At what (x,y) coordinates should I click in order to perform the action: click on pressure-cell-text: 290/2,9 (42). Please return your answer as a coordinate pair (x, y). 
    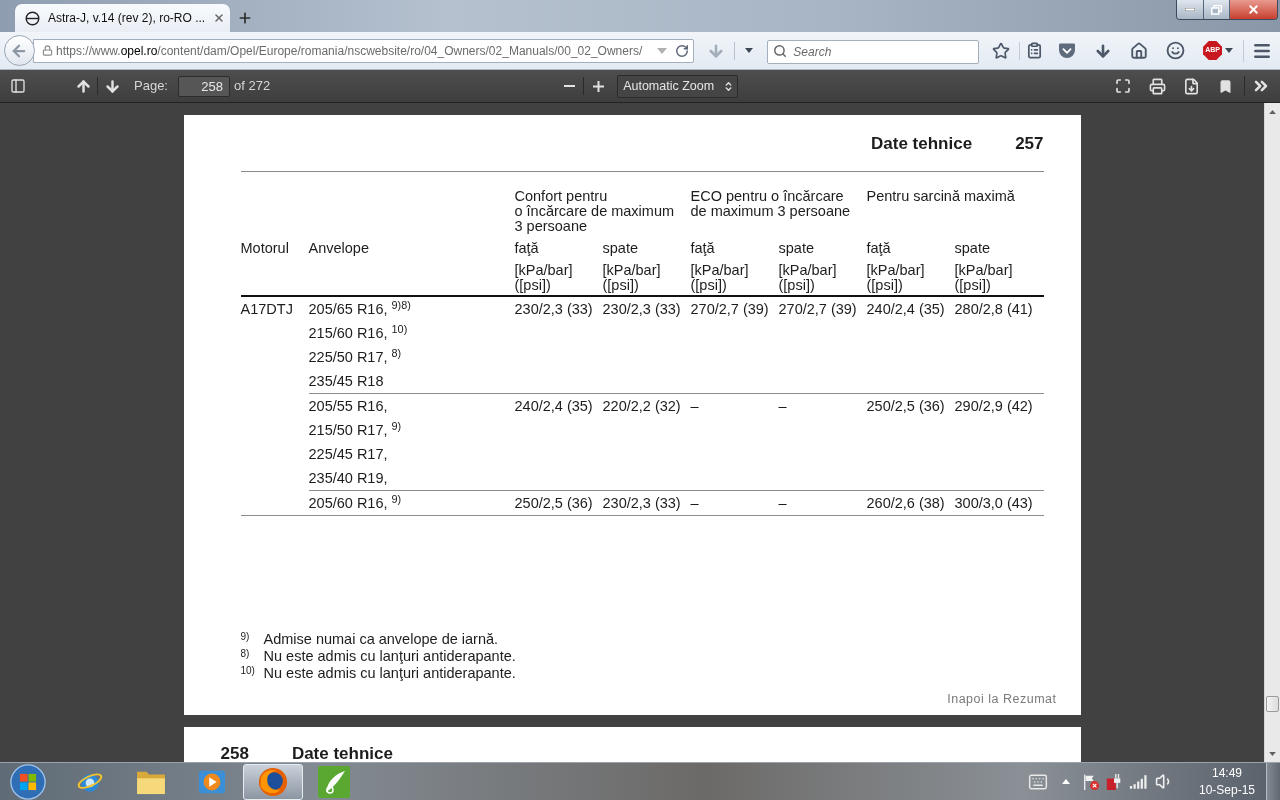
    Looking at the image, I should click on (994, 406).